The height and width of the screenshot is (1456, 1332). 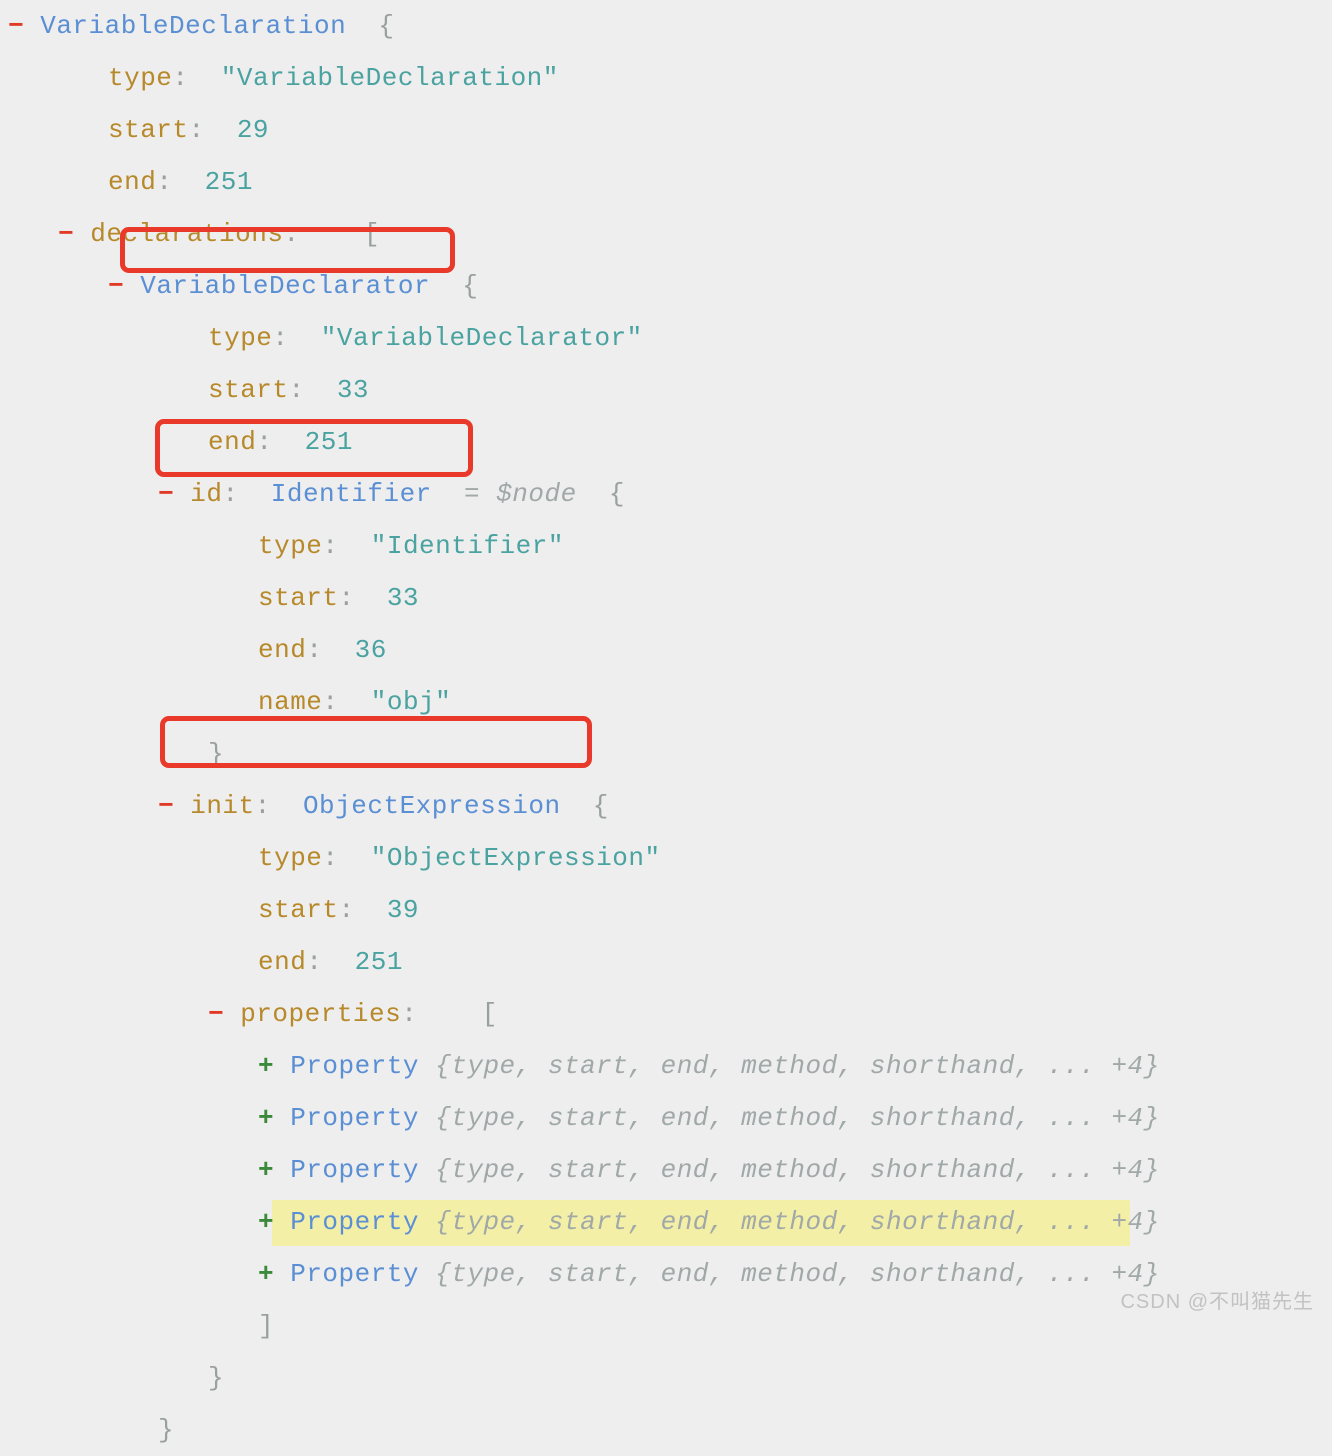 What do you see at coordinates (666, 702) in the screenshot?
I see `tree-line: name: "obj"` at bounding box center [666, 702].